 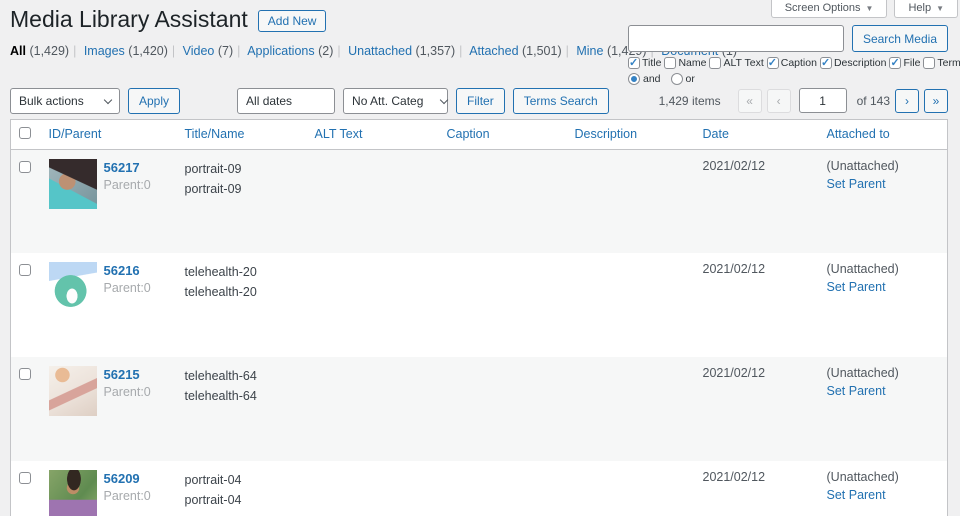 I want to click on screen-meta: Screen Options ▼ Help ▼, so click(x=864, y=9).